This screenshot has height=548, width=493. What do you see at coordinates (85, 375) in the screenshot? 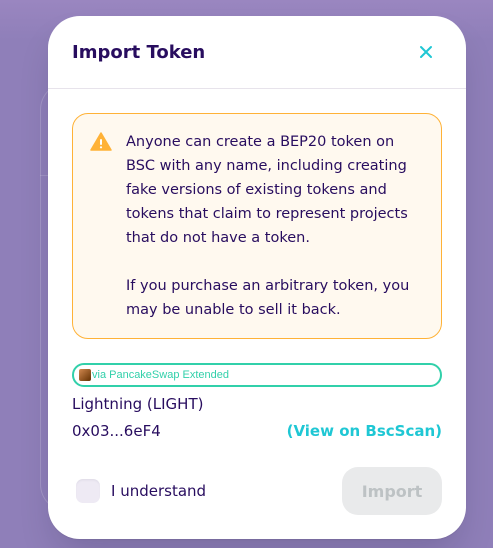
I see `pancakeswap-logo-icon` at bounding box center [85, 375].